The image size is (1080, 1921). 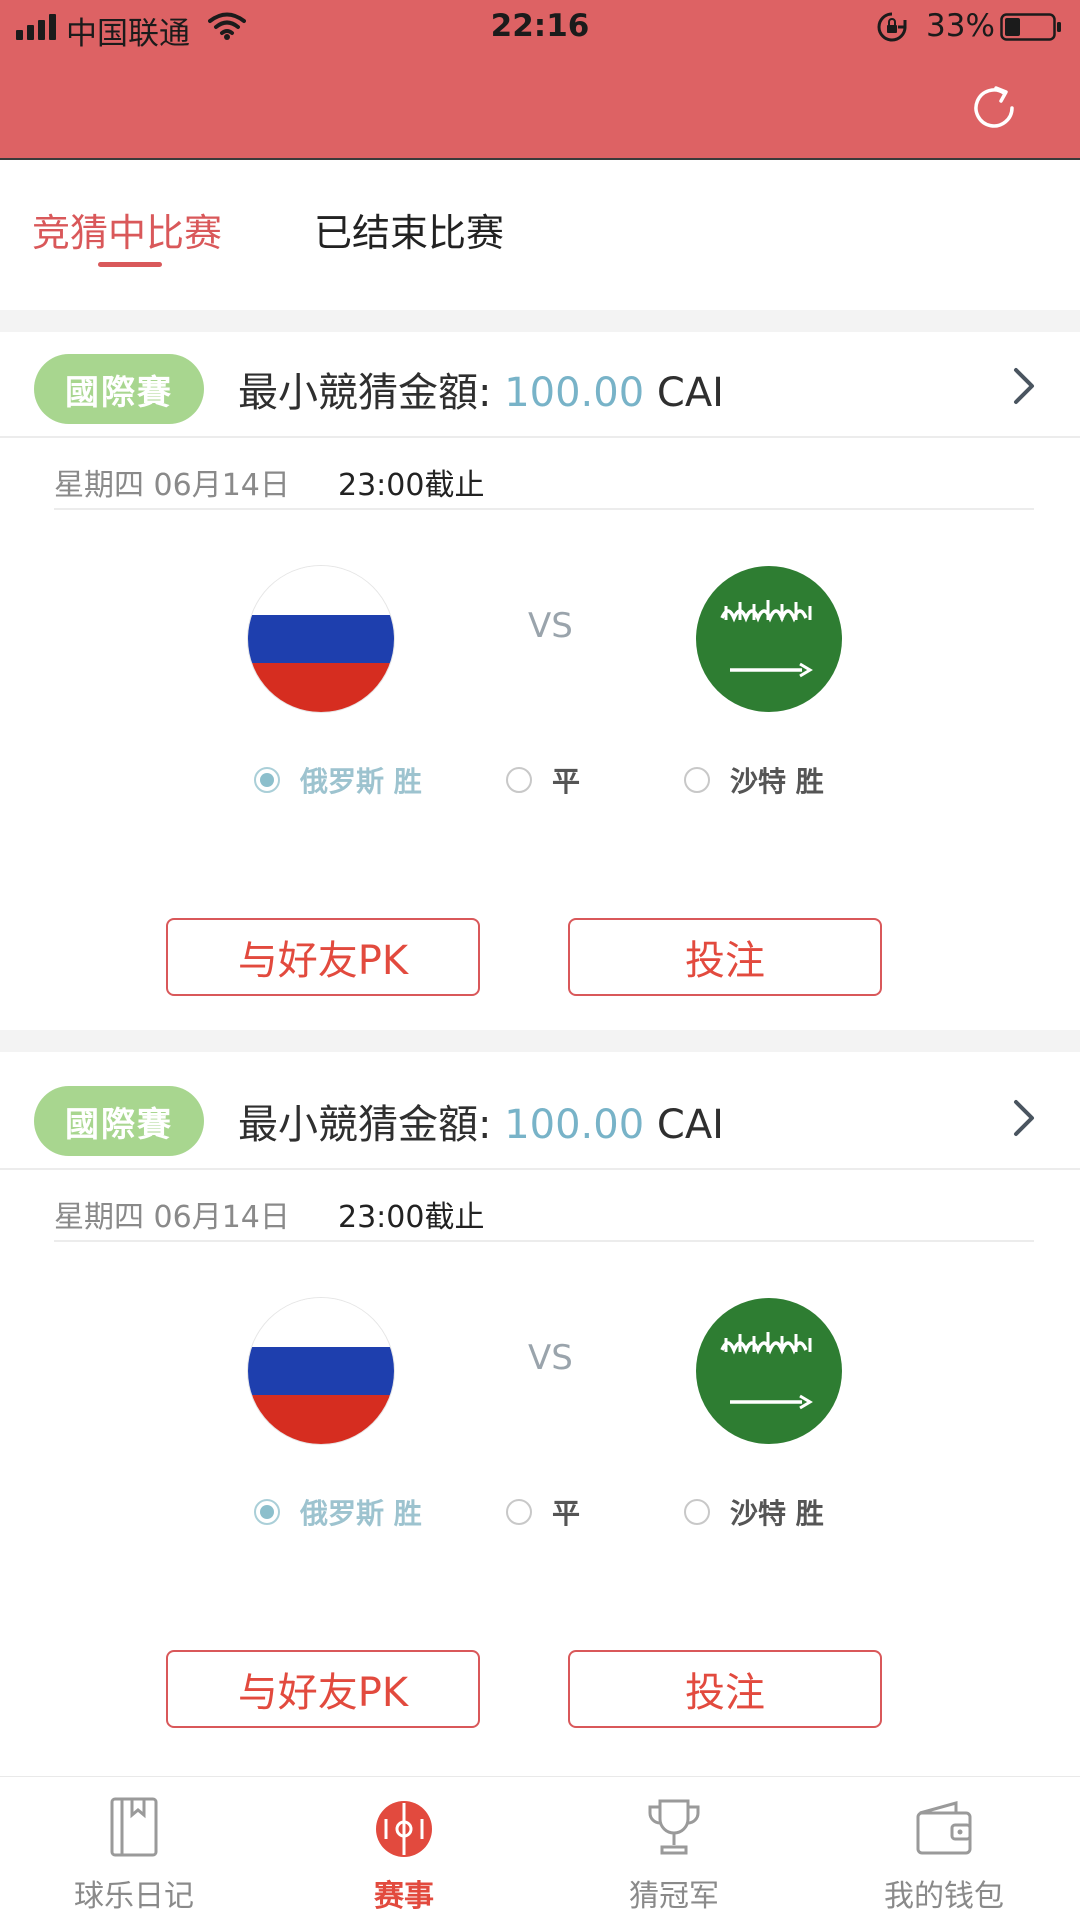 I want to click on nav-item-diary: 球乐日记, so click(x=134, y=1849).